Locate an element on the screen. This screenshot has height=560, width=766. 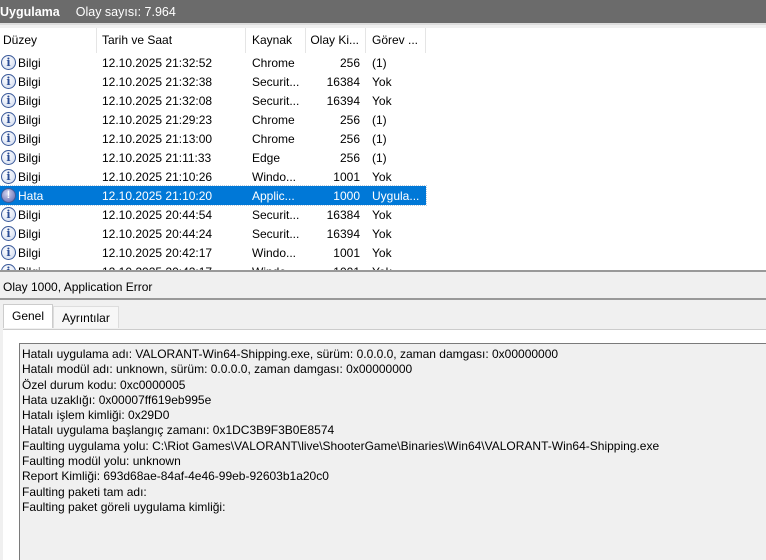
row-level: ! Hata is located at coordinates (48, 195).